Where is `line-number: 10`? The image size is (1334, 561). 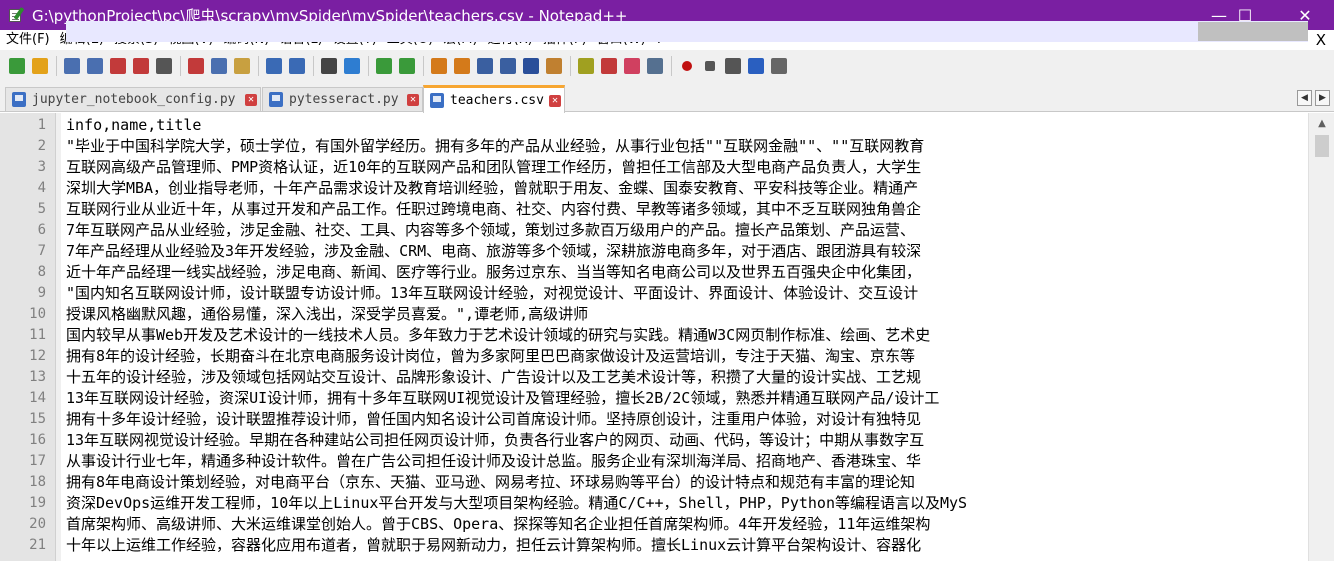
line-number: 10 is located at coordinates (37, 314).